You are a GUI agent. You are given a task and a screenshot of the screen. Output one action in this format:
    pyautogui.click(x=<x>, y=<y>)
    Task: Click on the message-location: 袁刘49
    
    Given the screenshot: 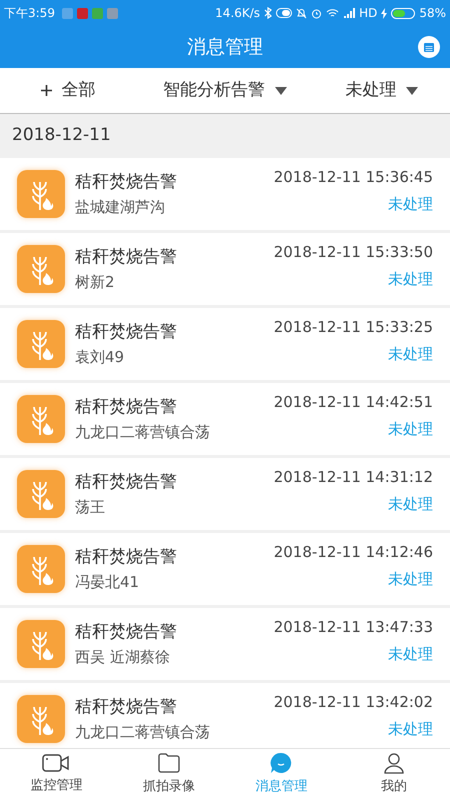 What is the action you would take?
    pyautogui.click(x=100, y=357)
    